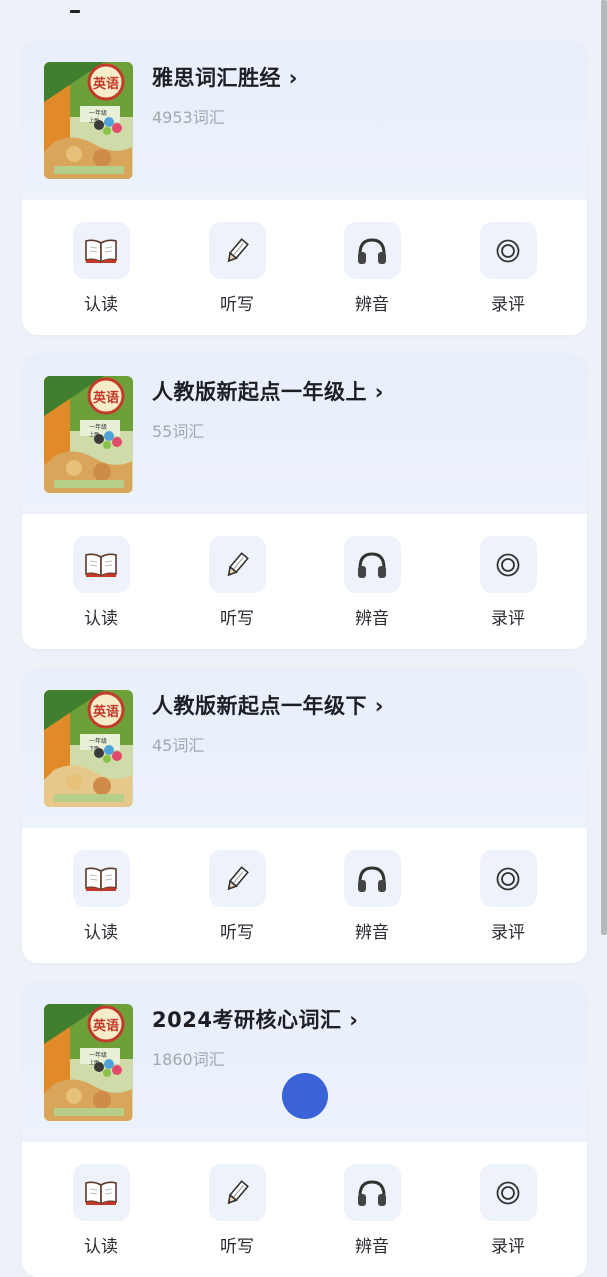  Describe the element at coordinates (604, 467) in the screenshot. I see `scrollbar` at that location.